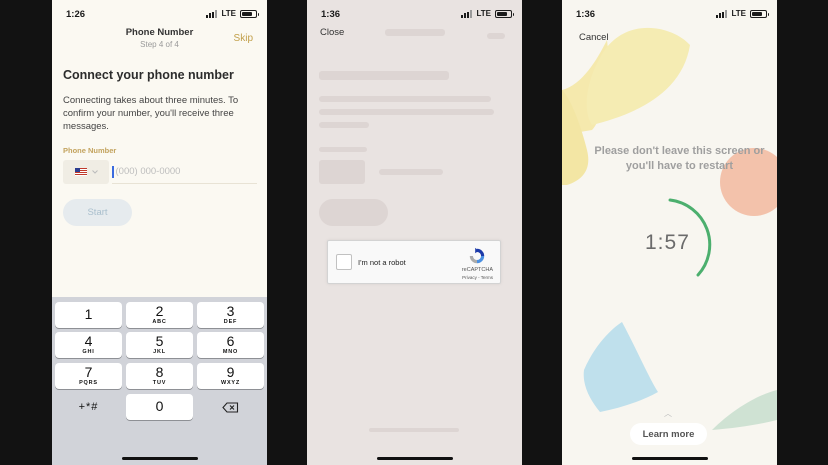 Image resolution: width=828 pixels, height=465 pixels. Describe the element at coordinates (243, 38) in the screenshot. I see `skip-button: Skip` at that location.